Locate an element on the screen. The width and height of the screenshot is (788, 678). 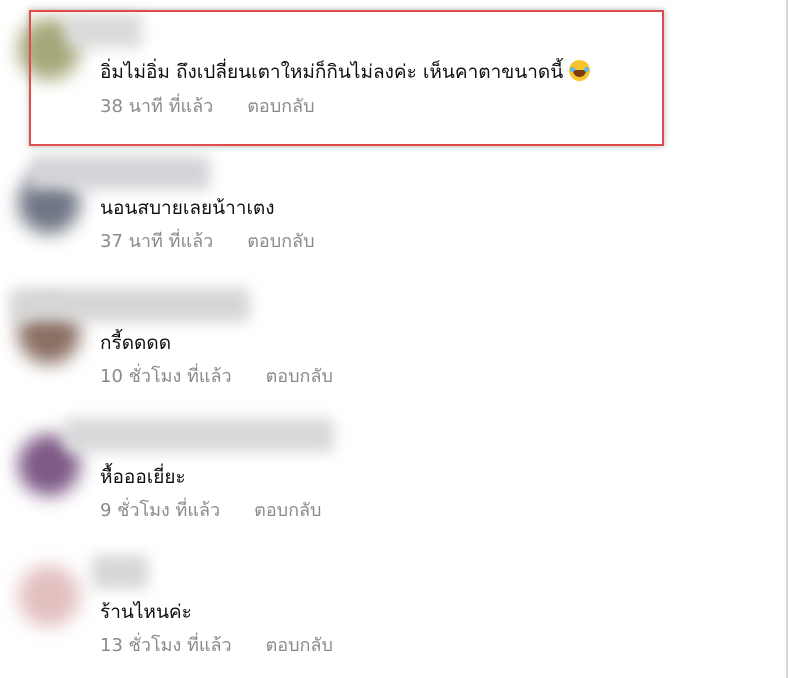
comment-body: นอนสบายเลยน้าาเตง is located at coordinates (187, 208).